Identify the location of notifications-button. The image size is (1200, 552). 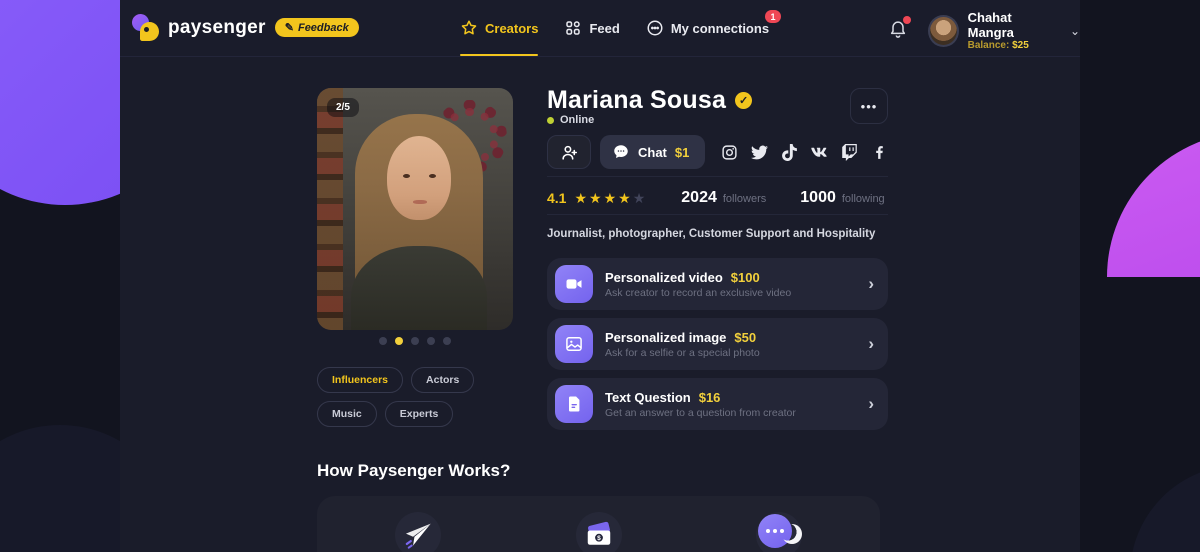
(899, 28).